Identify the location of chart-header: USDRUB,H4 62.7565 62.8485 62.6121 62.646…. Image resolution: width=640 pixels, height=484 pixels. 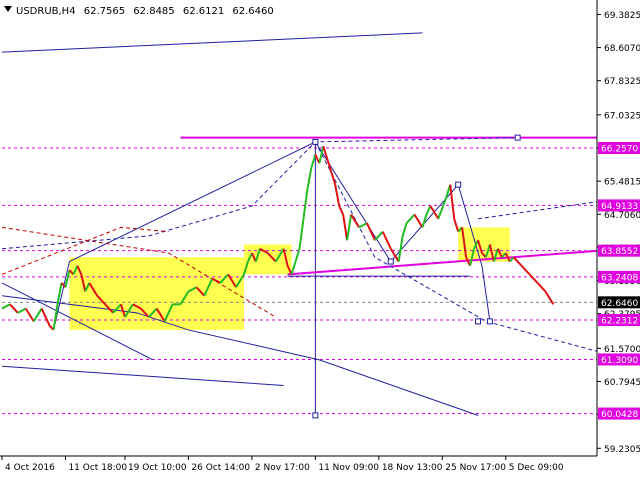
(139, 11).